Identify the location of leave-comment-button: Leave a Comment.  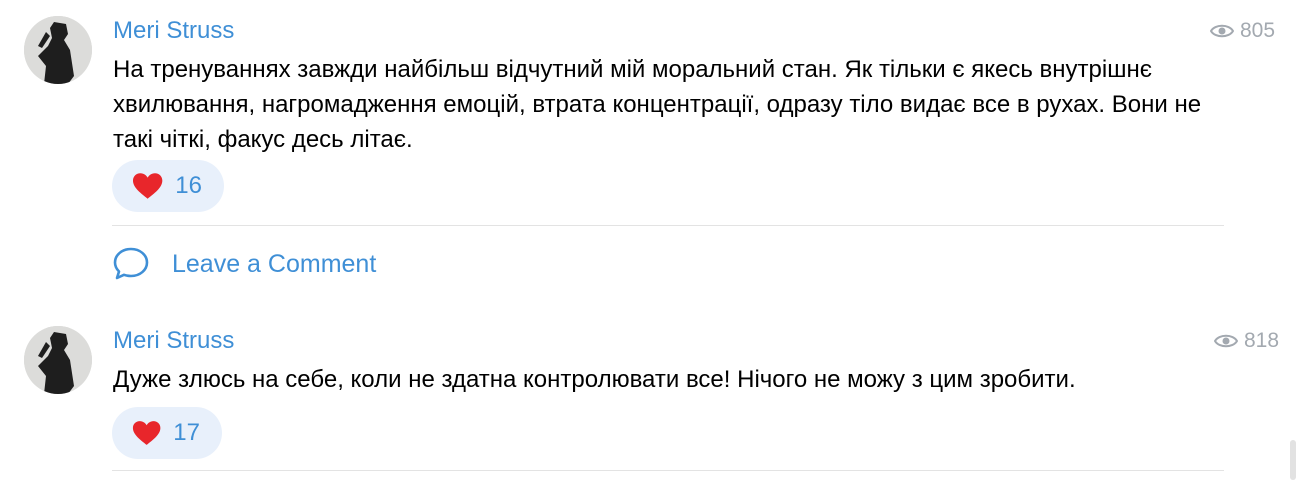
(244, 264).